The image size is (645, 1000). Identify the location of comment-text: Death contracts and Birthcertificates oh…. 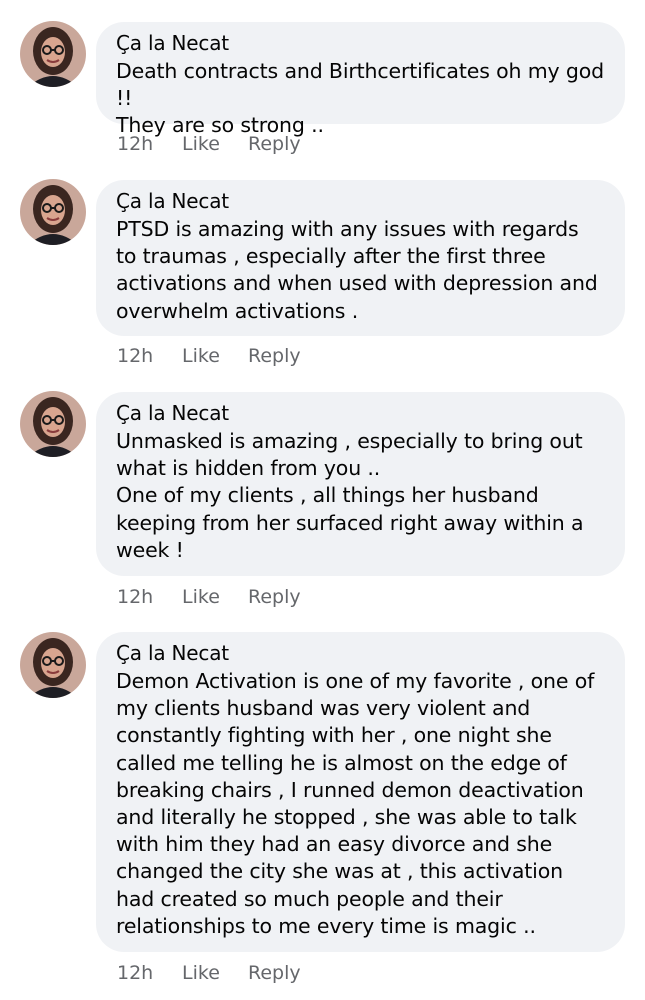
(360, 98).